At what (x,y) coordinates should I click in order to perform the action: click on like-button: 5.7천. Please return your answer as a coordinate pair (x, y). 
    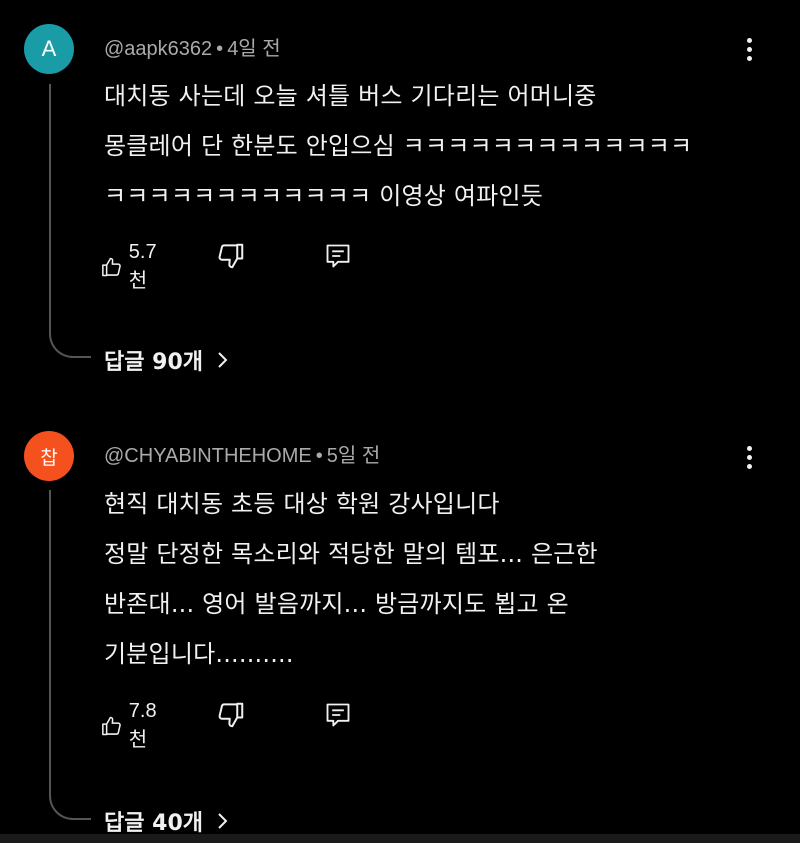
    Looking at the image, I should click on (132, 267).